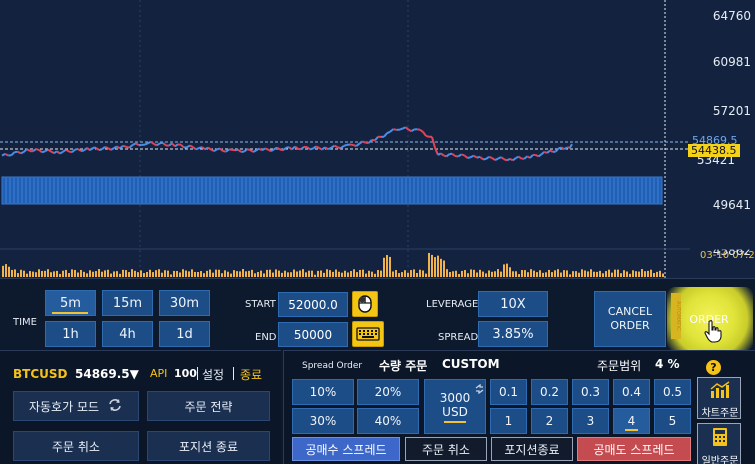  Describe the element at coordinates (508, 392) in the screenshot. I see `range-button-0-1: 0.1` at that location.